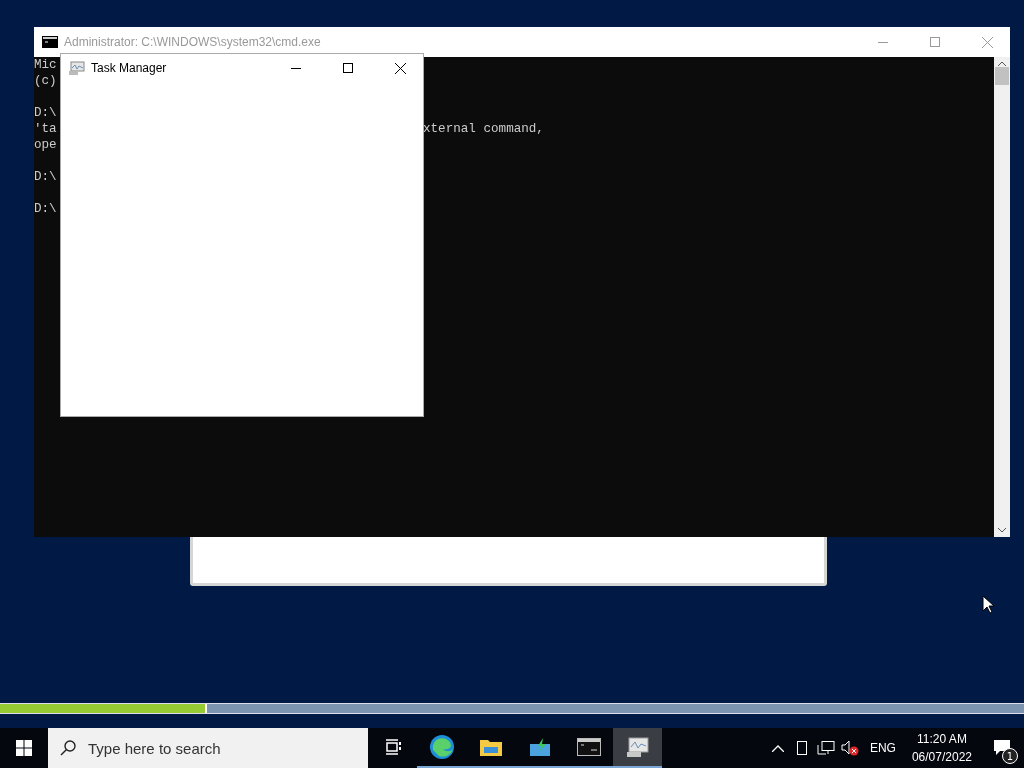 The height and width of the screenshot is (768, 1024). Describe the element at coordinates (193, 42) in the screenshot. I see `window-title: Administrator: C:\WINDOWS\system32\cmd.exe` at that location.